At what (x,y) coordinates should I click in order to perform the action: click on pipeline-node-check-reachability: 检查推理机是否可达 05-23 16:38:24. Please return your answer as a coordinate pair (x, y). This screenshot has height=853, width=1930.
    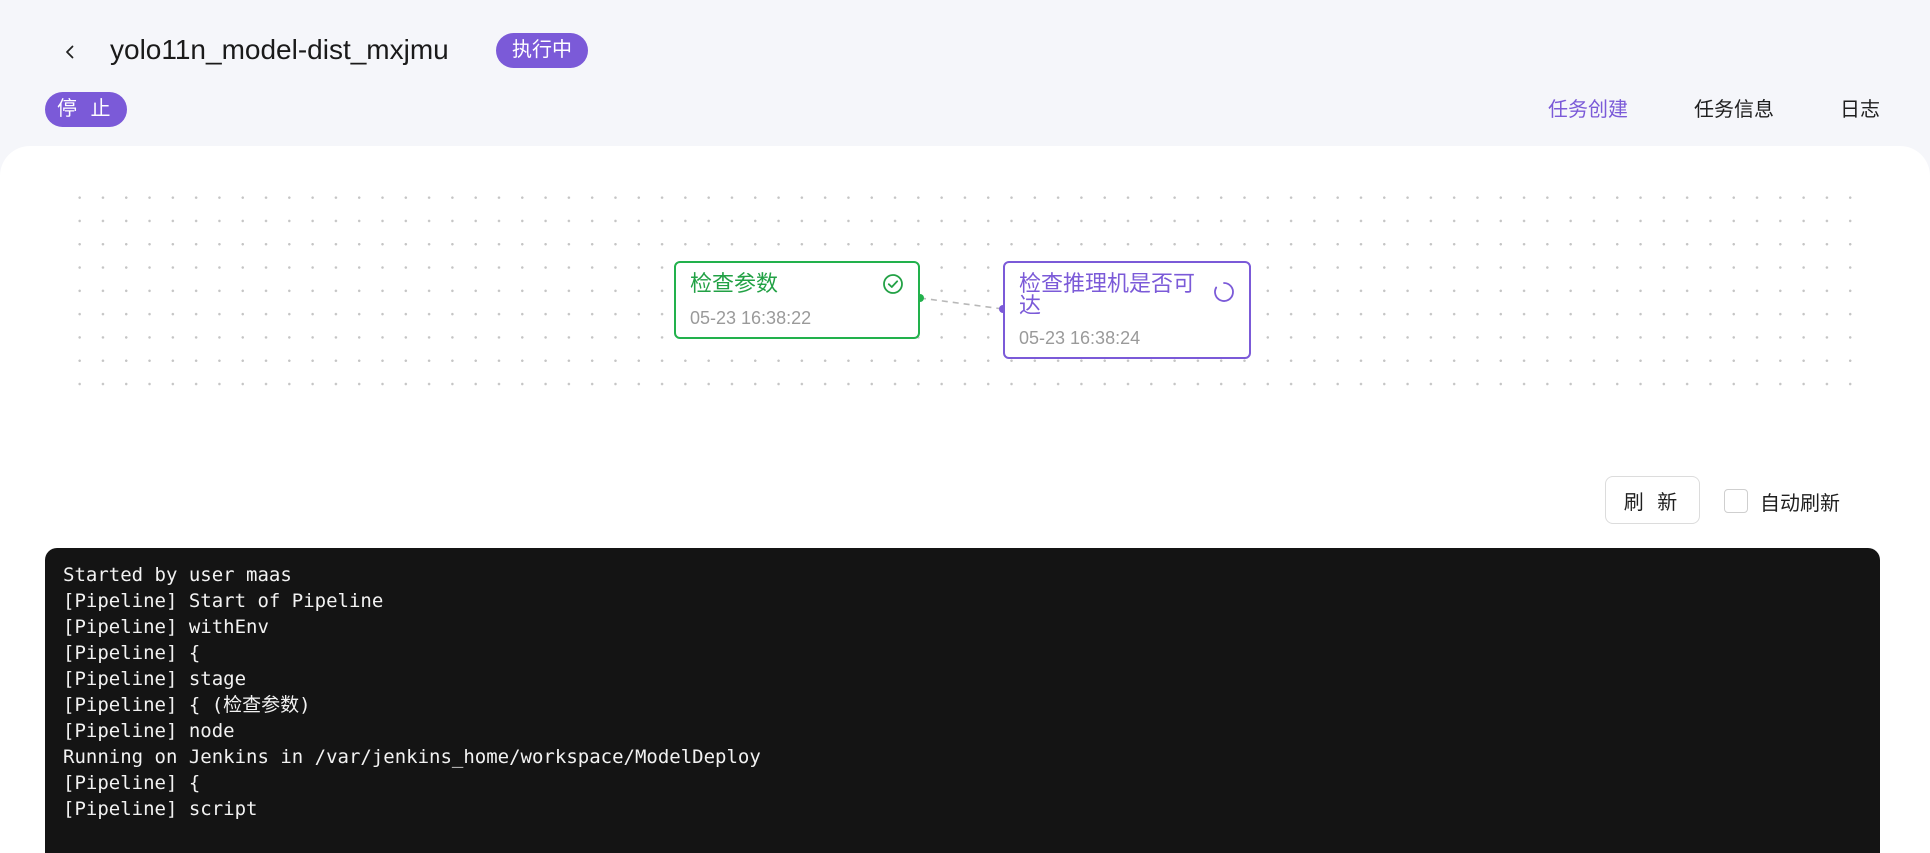
    Looking at the image, I should click on (1127, 310).